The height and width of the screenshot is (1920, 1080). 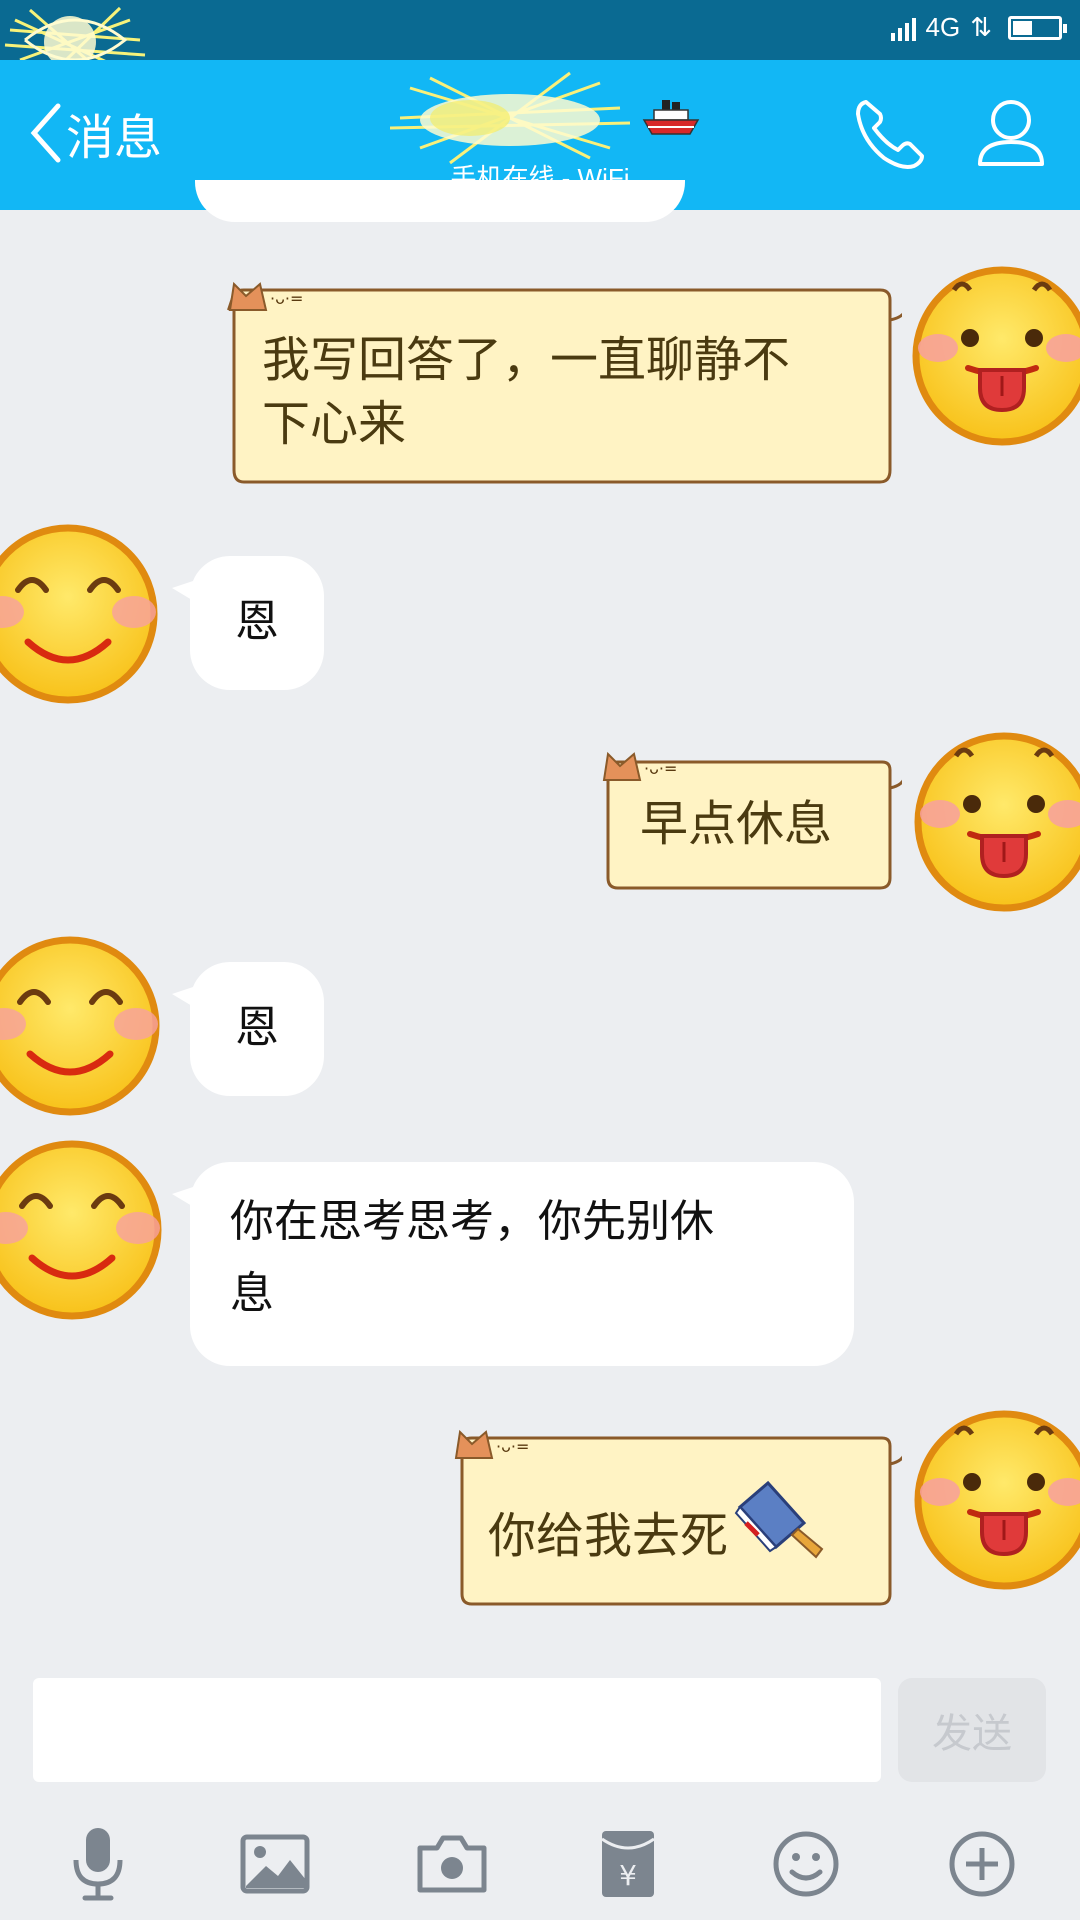 I want to click on voice-button, so click(x=98, y=1864).